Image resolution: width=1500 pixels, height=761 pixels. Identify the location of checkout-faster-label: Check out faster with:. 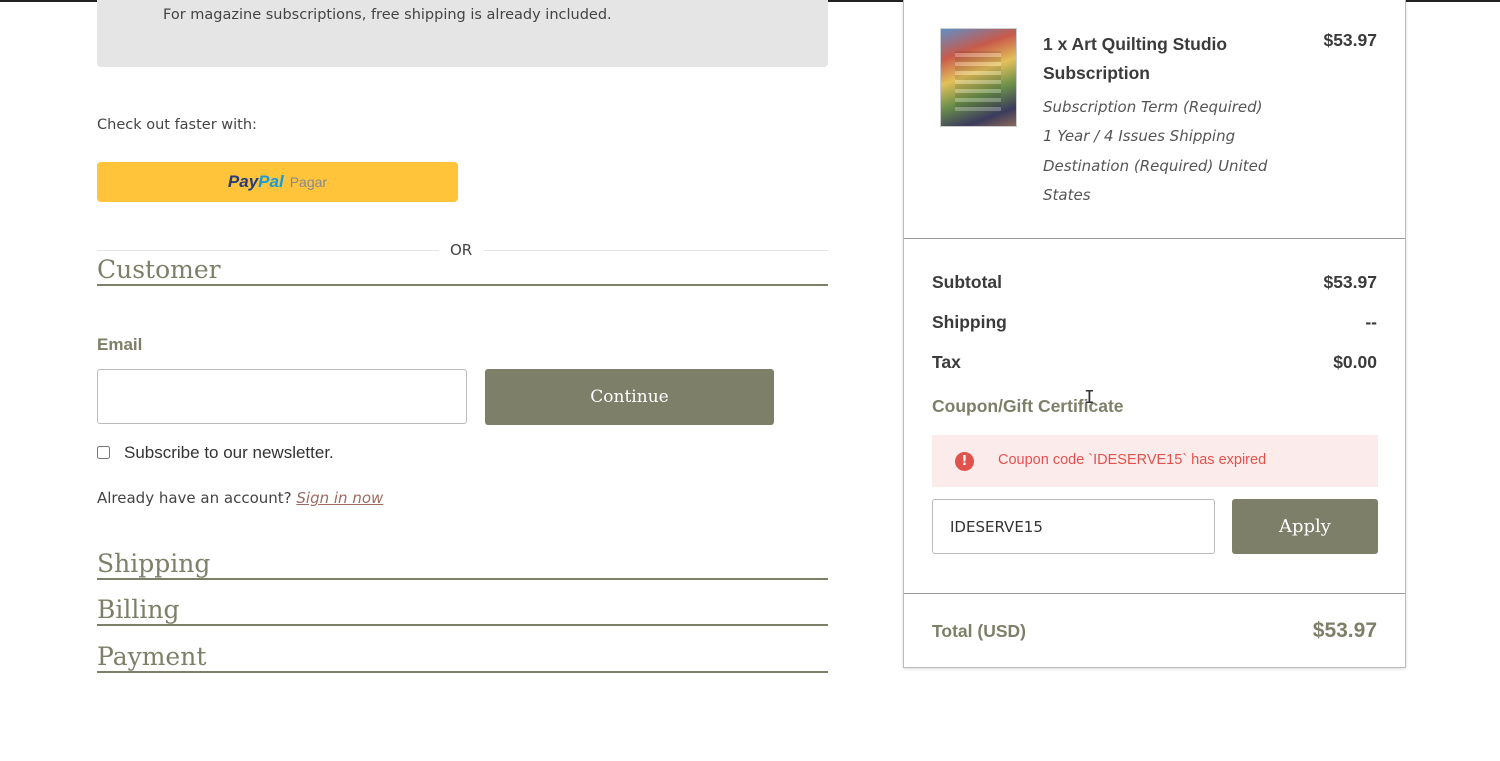
(177, 125).